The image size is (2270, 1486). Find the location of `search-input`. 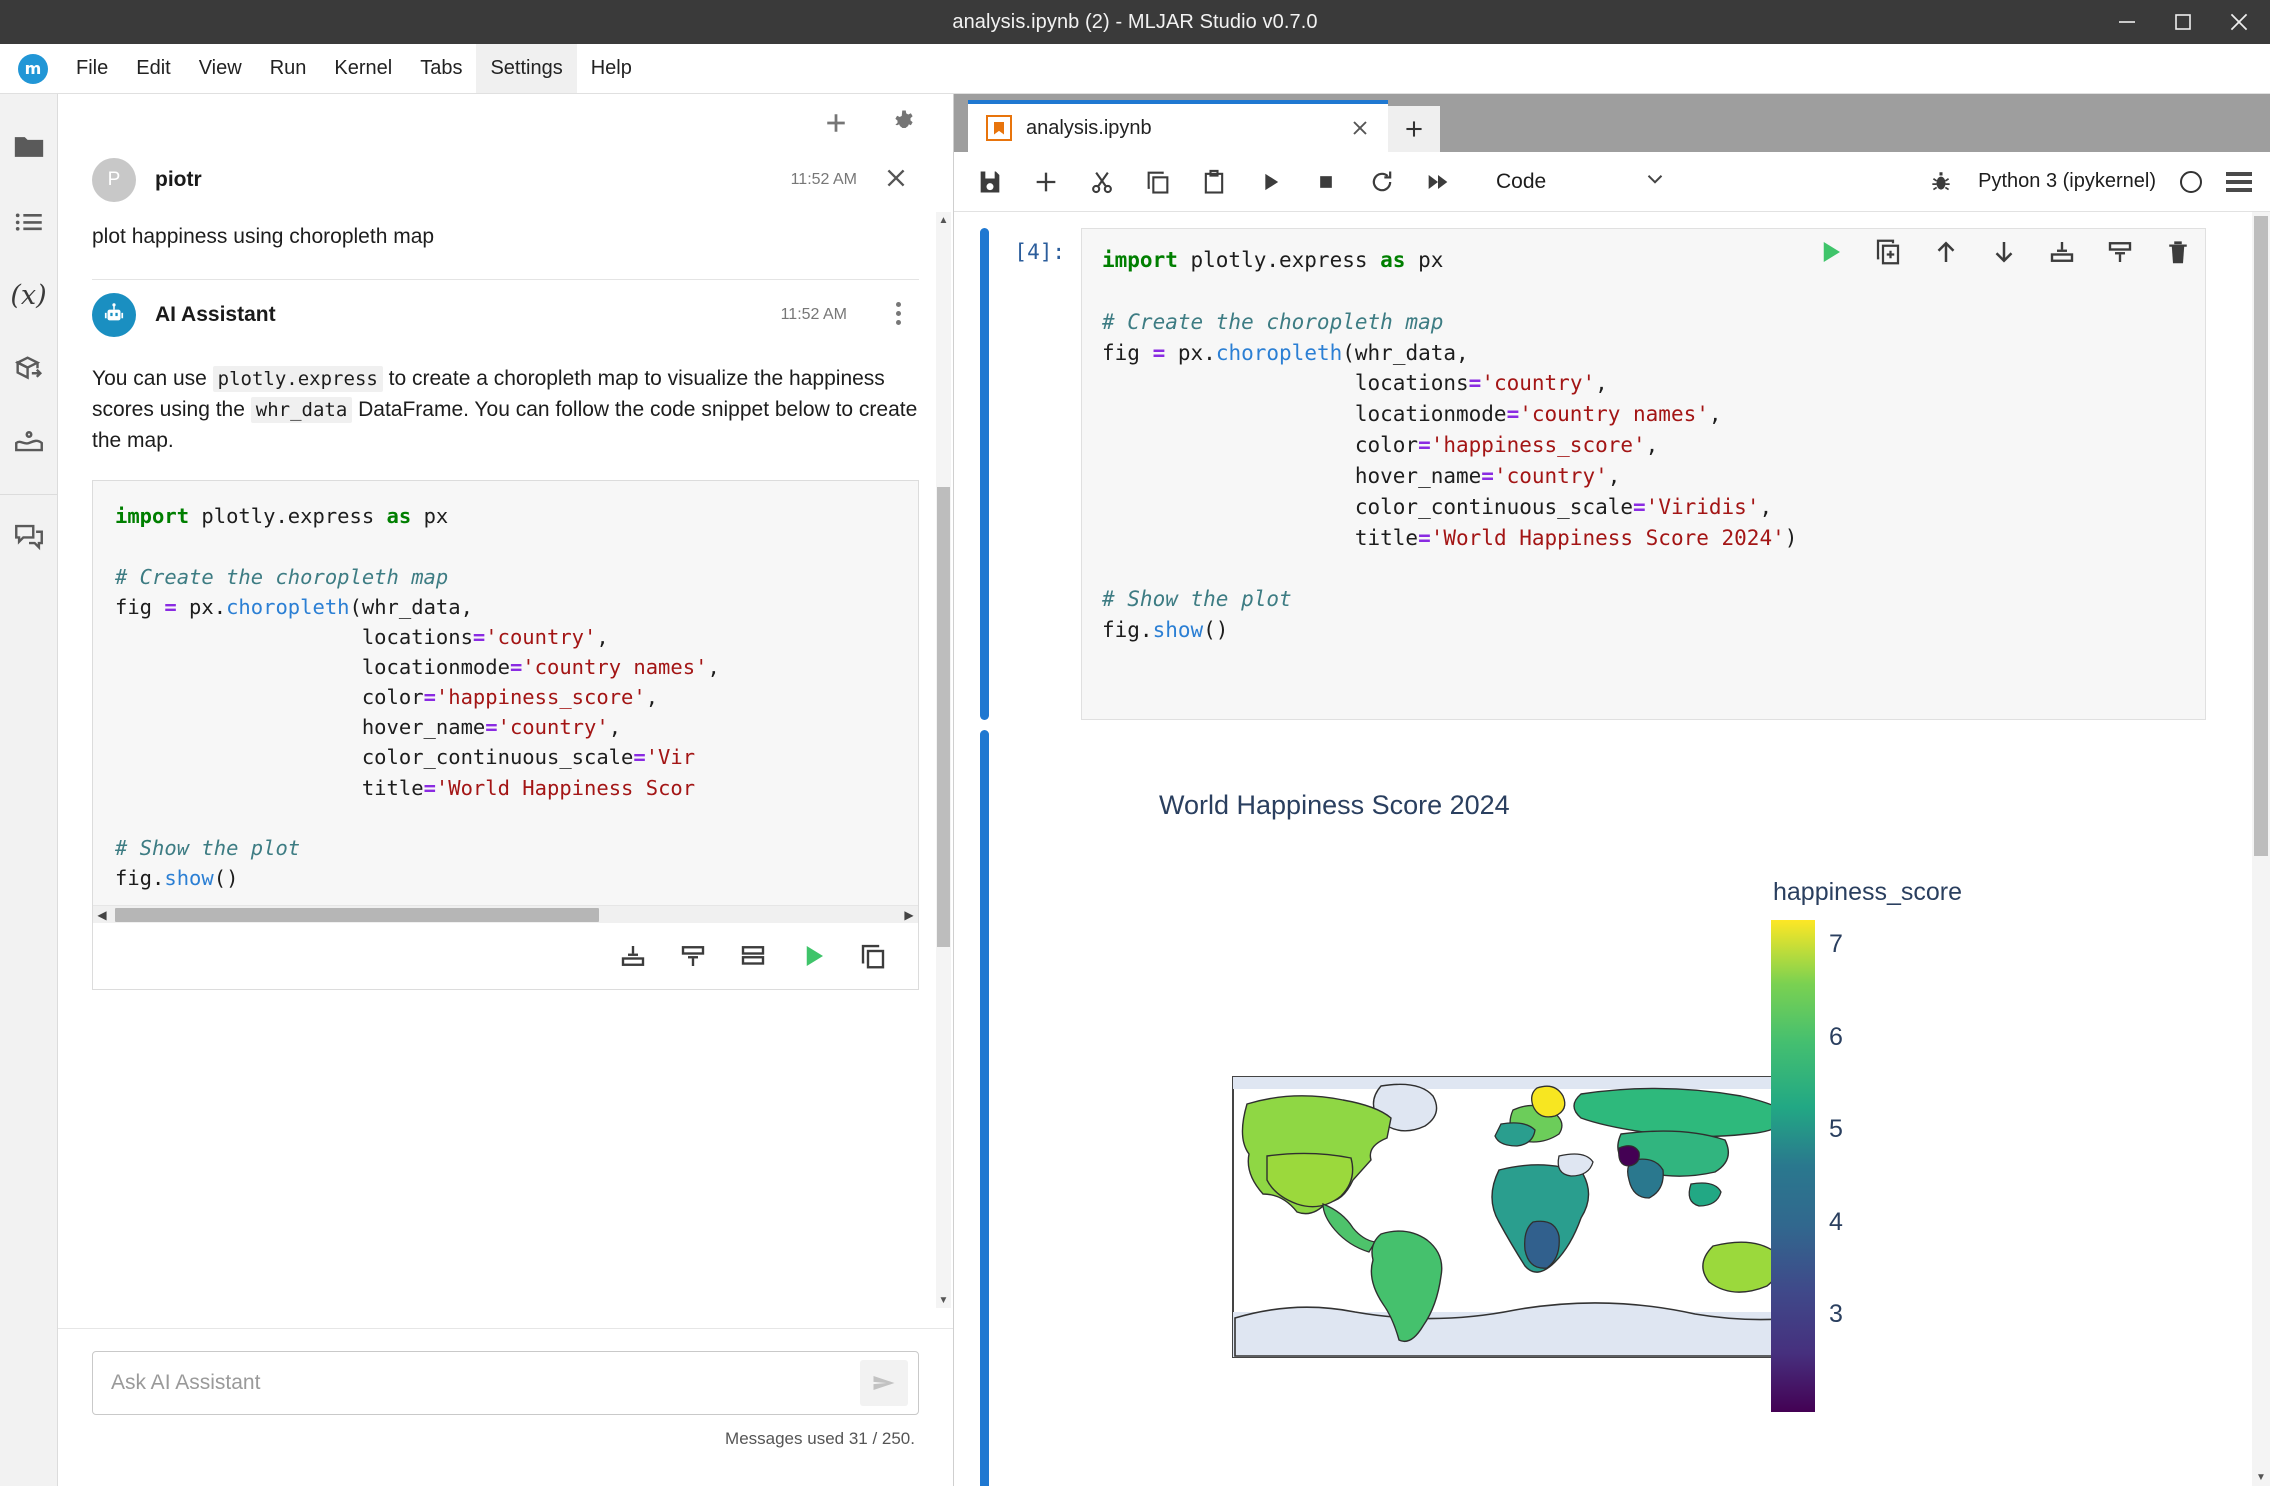

search-input is located at coordinates (485, 1383).